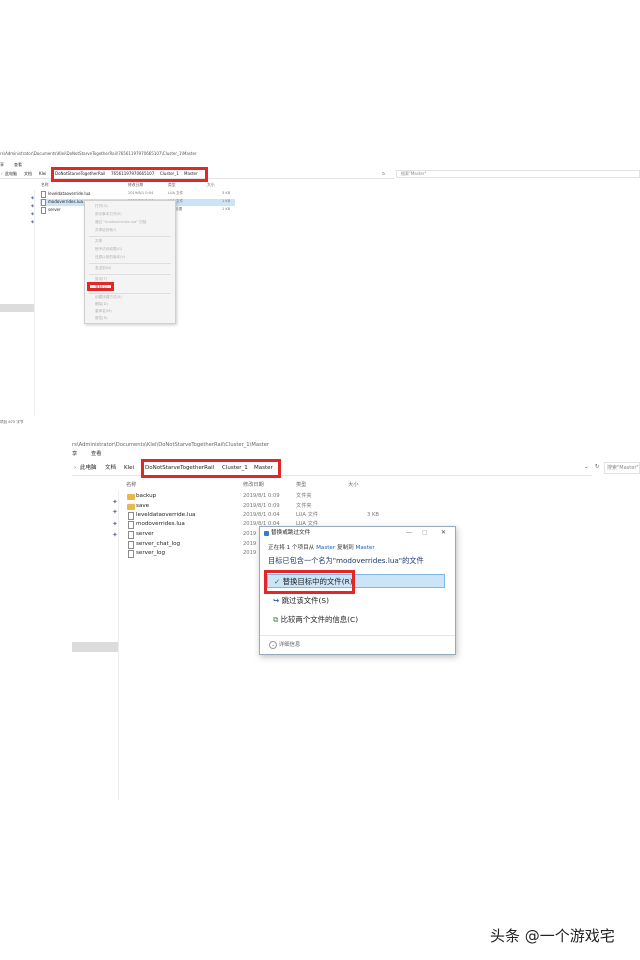 This screenshot has height=960, width=640. Describe the element at coordinates (101, 318) in the screenshot. I see `menu-item-properties: 属性(R)` at that location.